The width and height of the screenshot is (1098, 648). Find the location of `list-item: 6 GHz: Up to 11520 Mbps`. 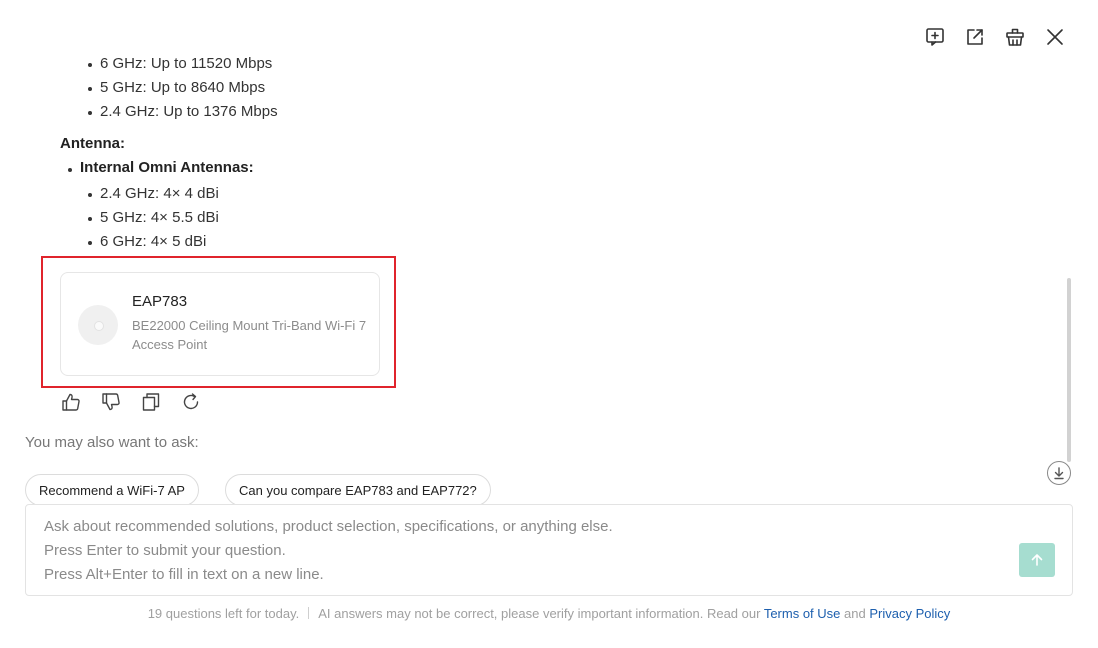

list-item: 6 GHz: Up to 11520 Mbps is located at coordinates (182, 64).